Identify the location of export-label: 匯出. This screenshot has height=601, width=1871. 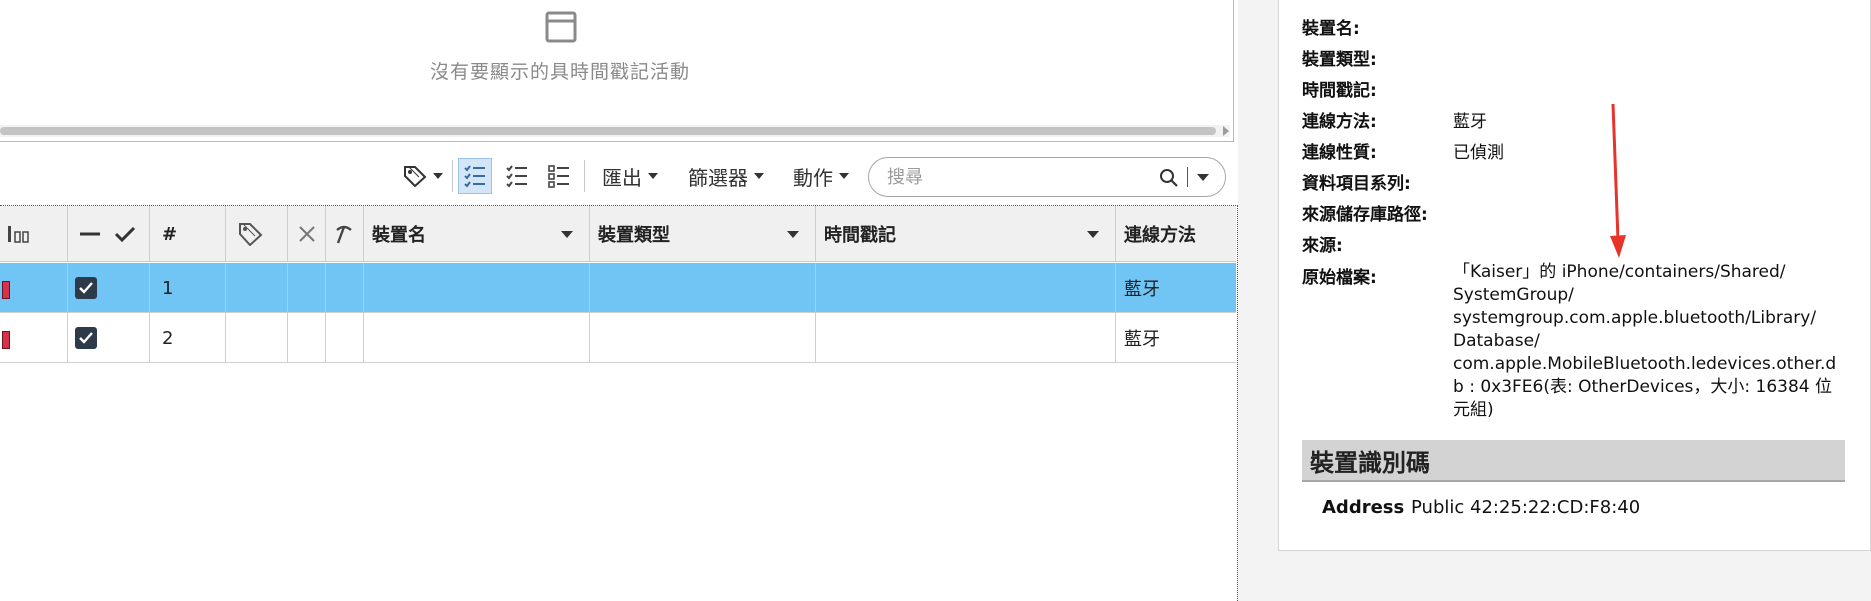
(622, 177).